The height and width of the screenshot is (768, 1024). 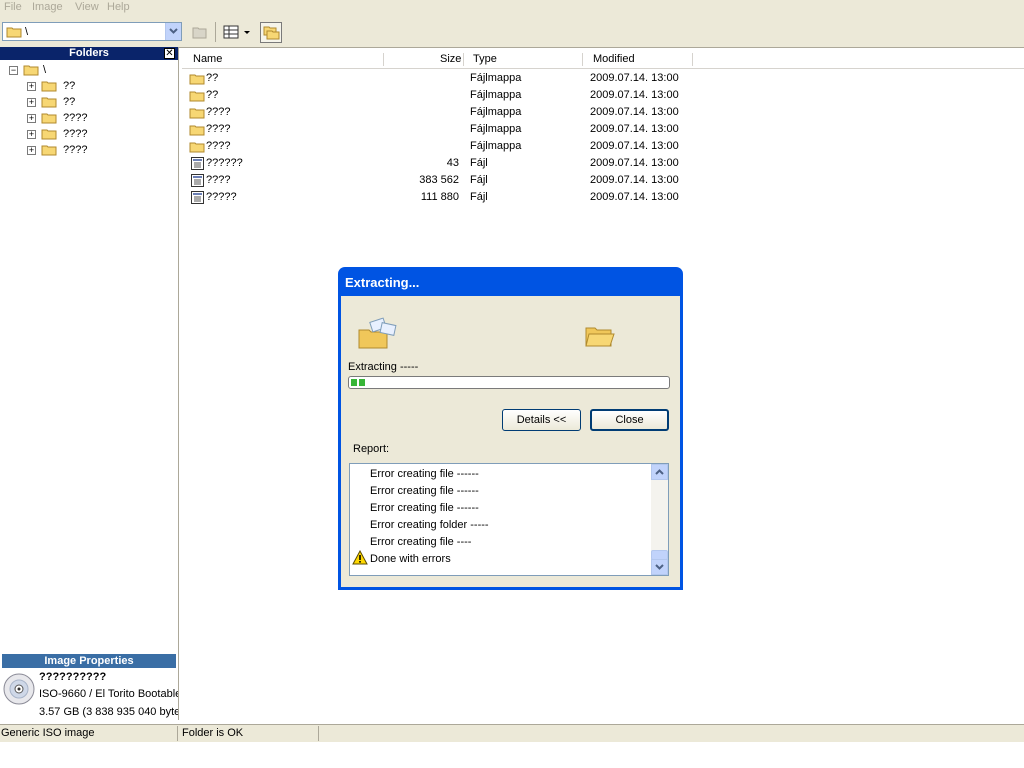 I want to click on status-divider, so click(x=177, y=733).